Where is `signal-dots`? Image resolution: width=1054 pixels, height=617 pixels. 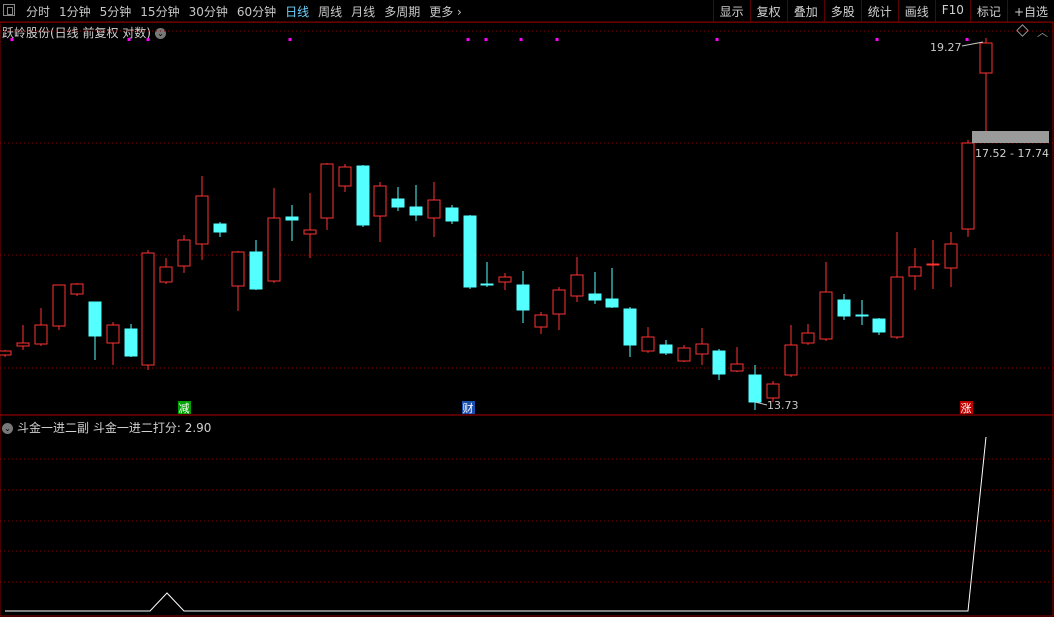
signal-dots is located at coordinates (489, 39).